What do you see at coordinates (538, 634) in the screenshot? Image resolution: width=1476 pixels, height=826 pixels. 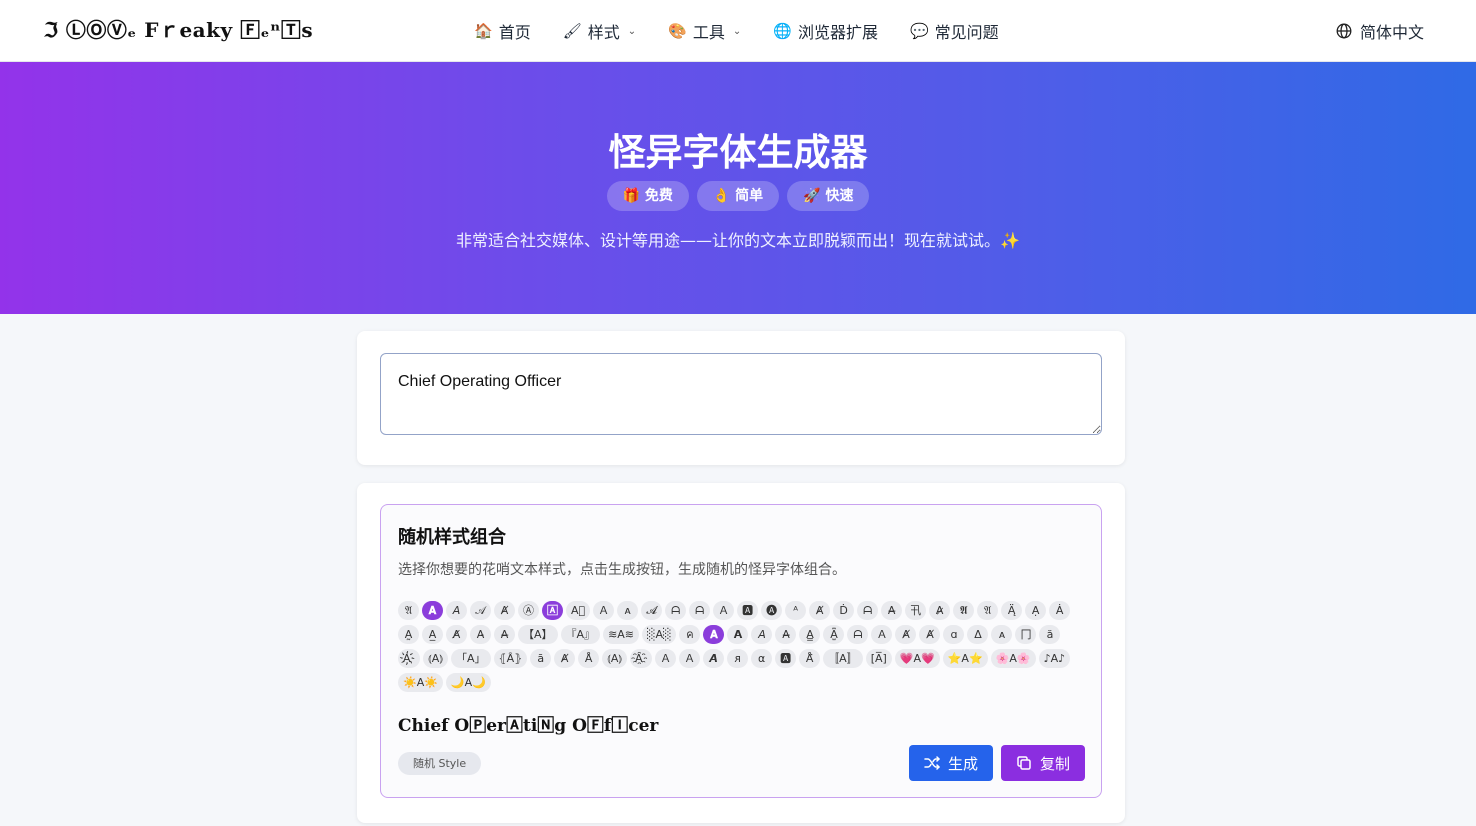 I see `style-chip: 【A】` at bounding box center [538, 634].